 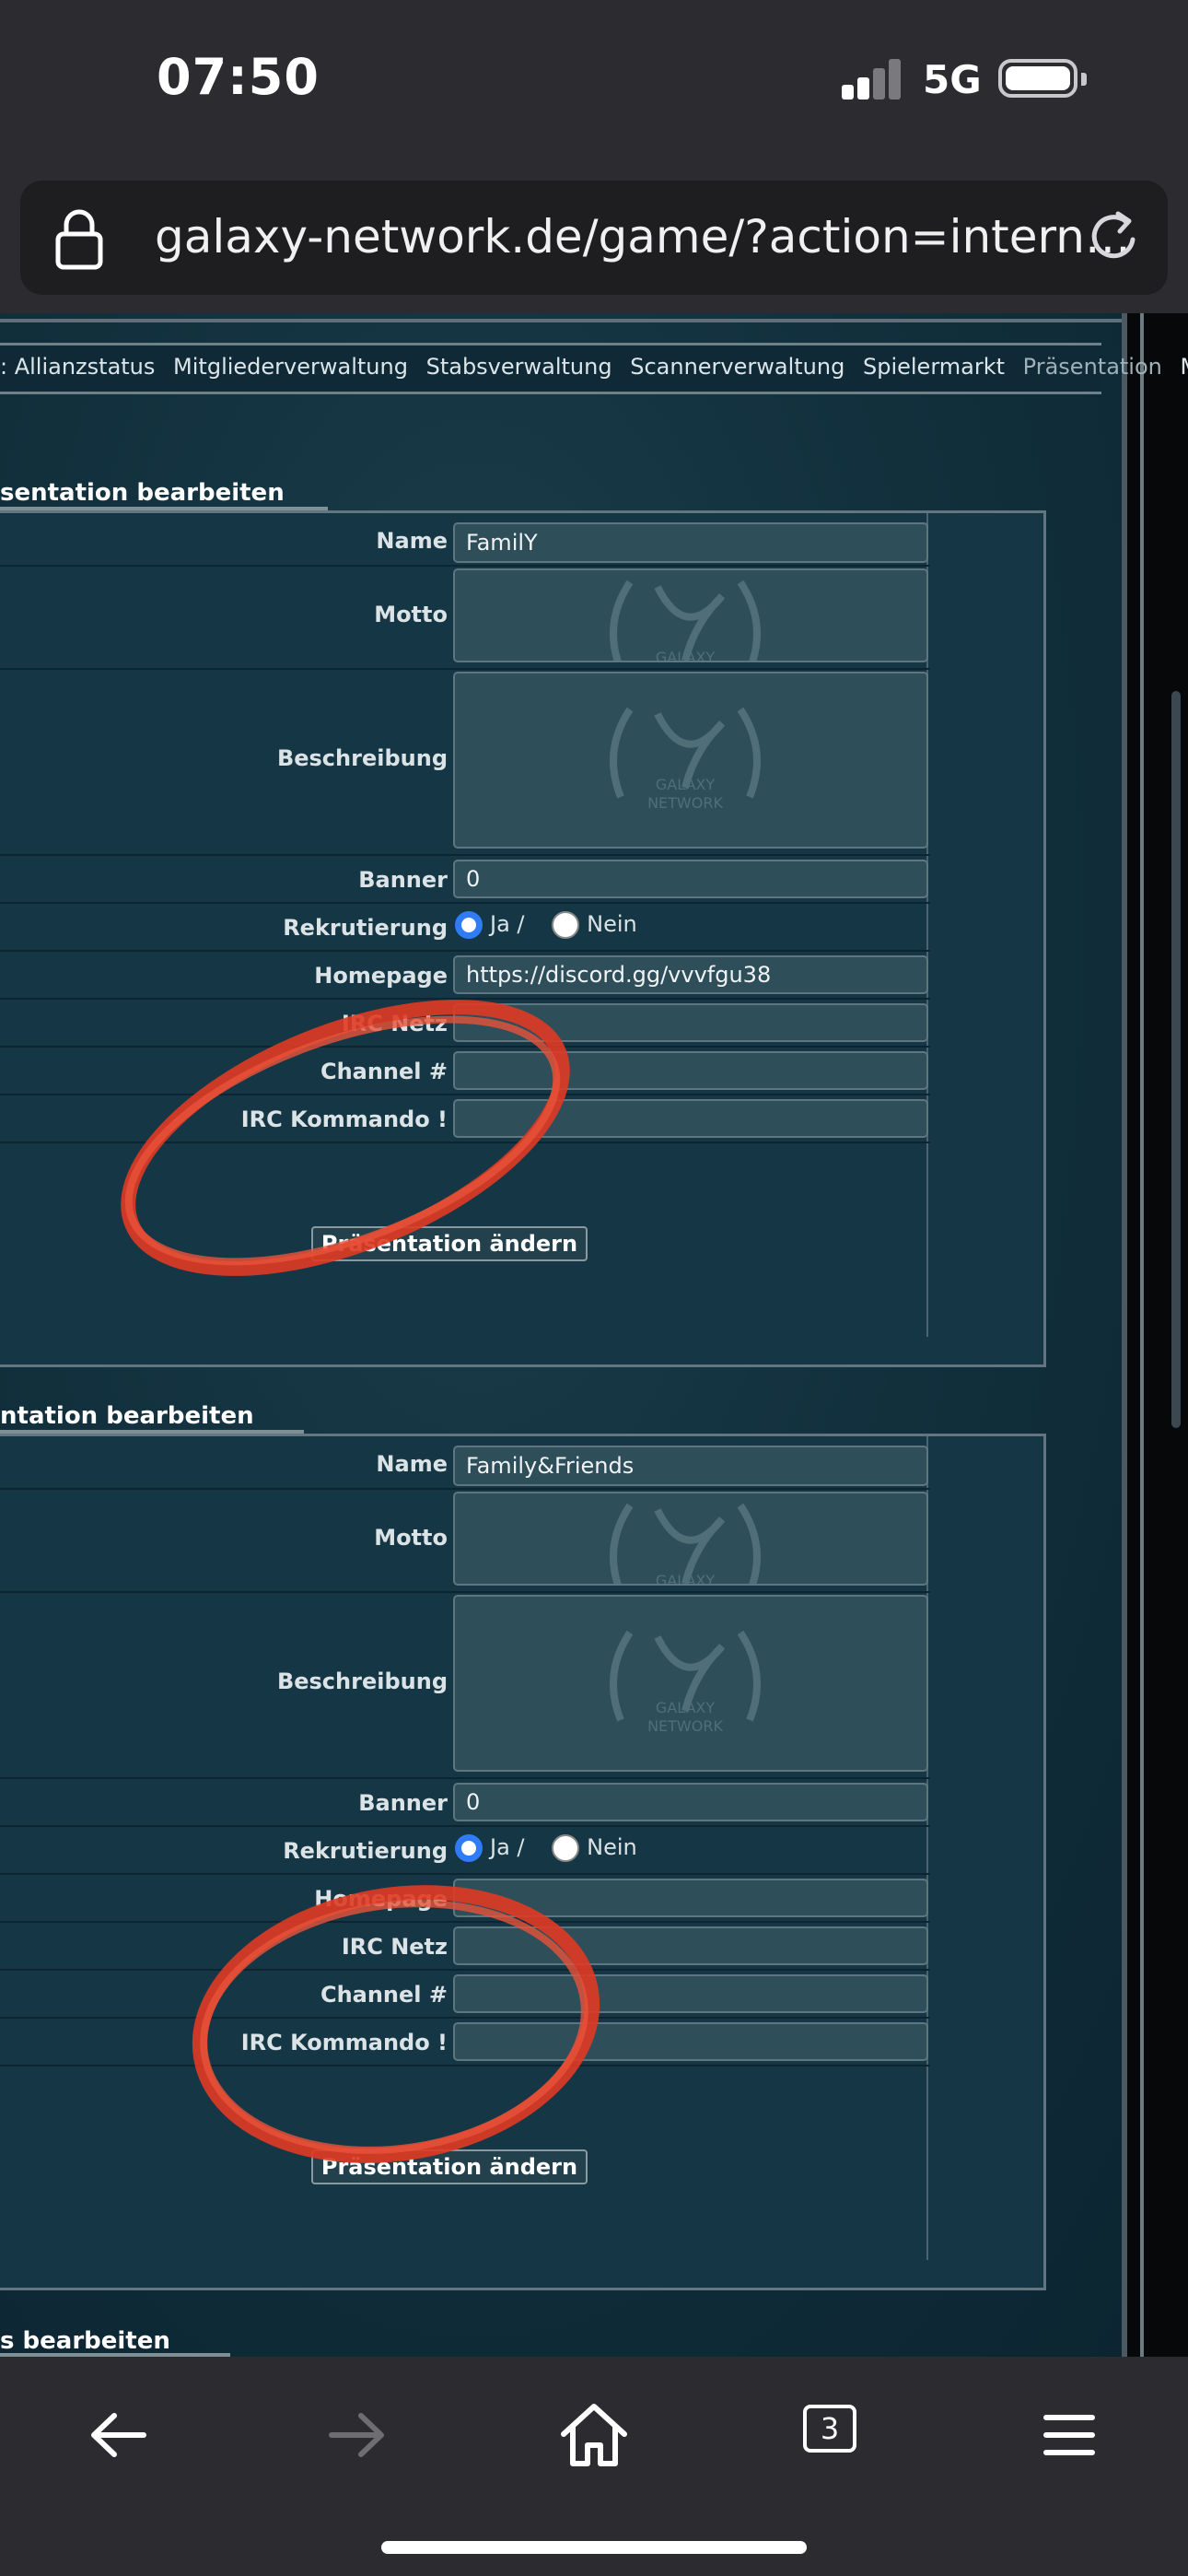 I want to click on name-row: Name Family&Friends, so click(x=465, y=1463).